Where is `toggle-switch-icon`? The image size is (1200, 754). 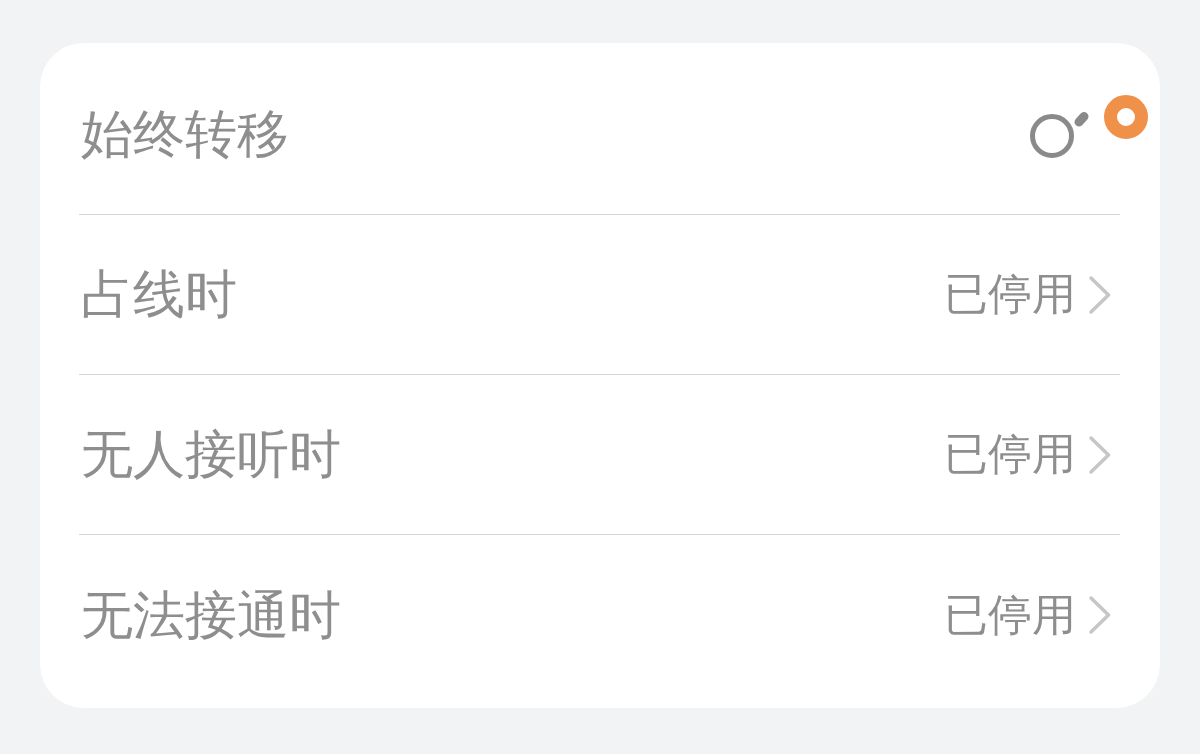
toggle-switch-icon is located at coordinates (1059, 134).